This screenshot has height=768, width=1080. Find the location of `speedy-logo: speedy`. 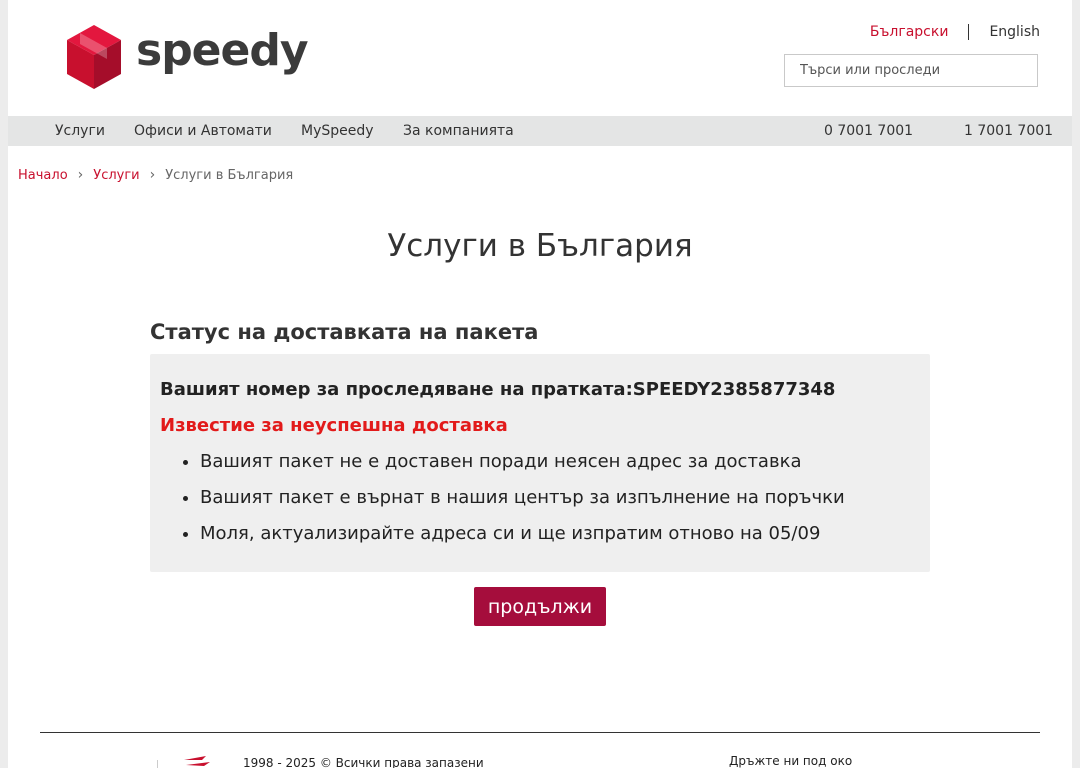

speedy-logo: speedy is located at coordinates (187, 57).